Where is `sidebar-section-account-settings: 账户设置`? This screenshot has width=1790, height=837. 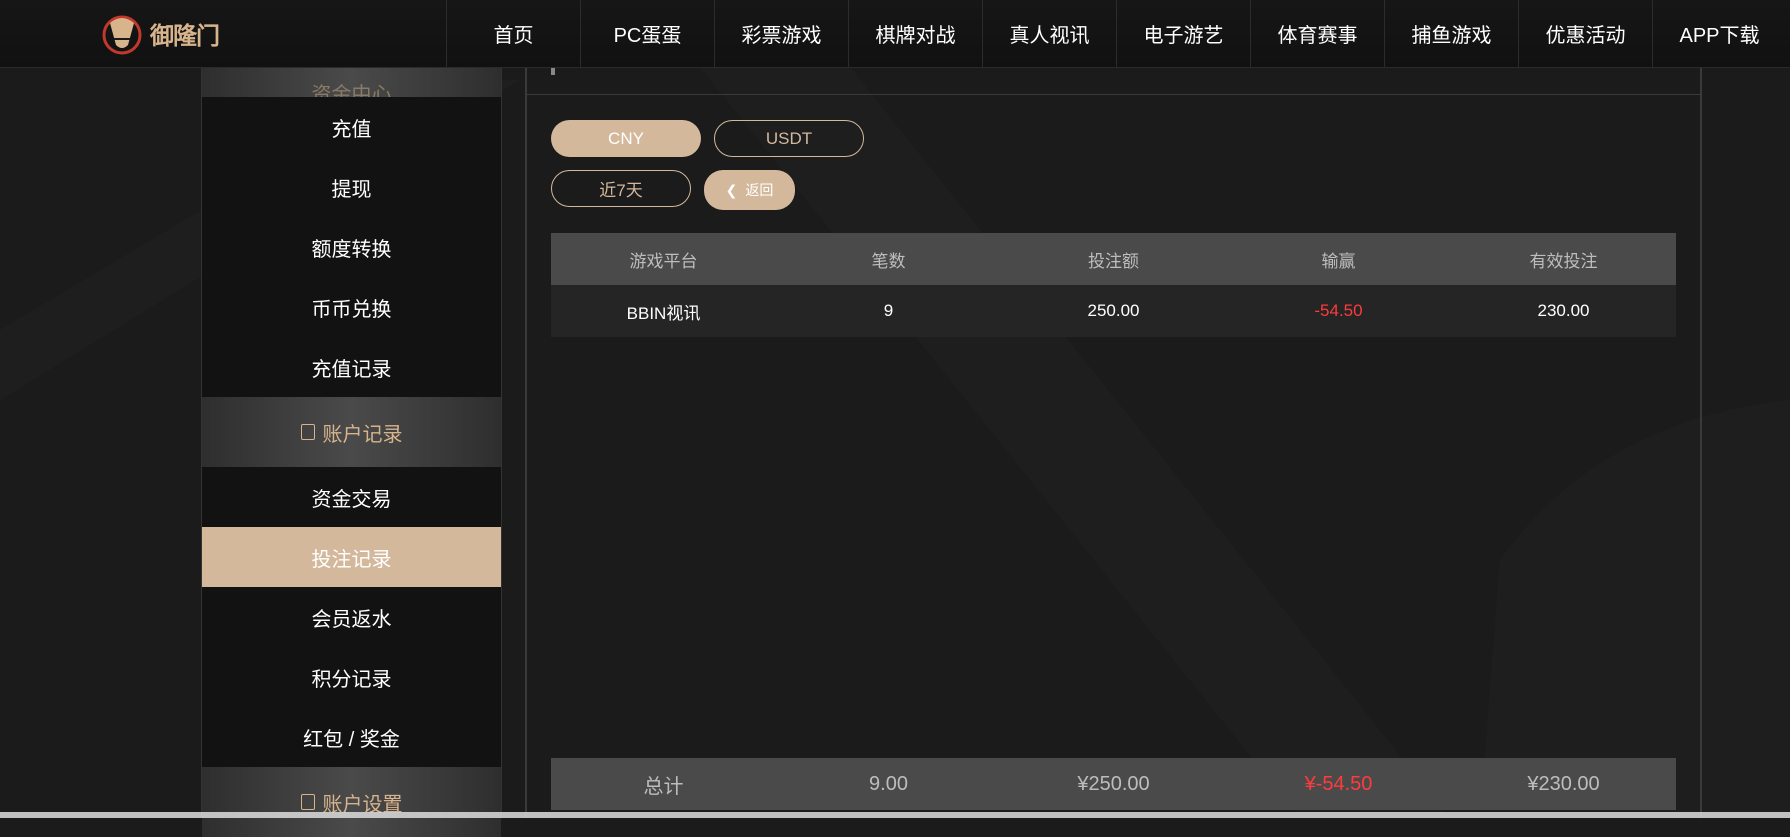 sidebar-section-account-settings: 账户设置 is located at coordinates (351, 802).